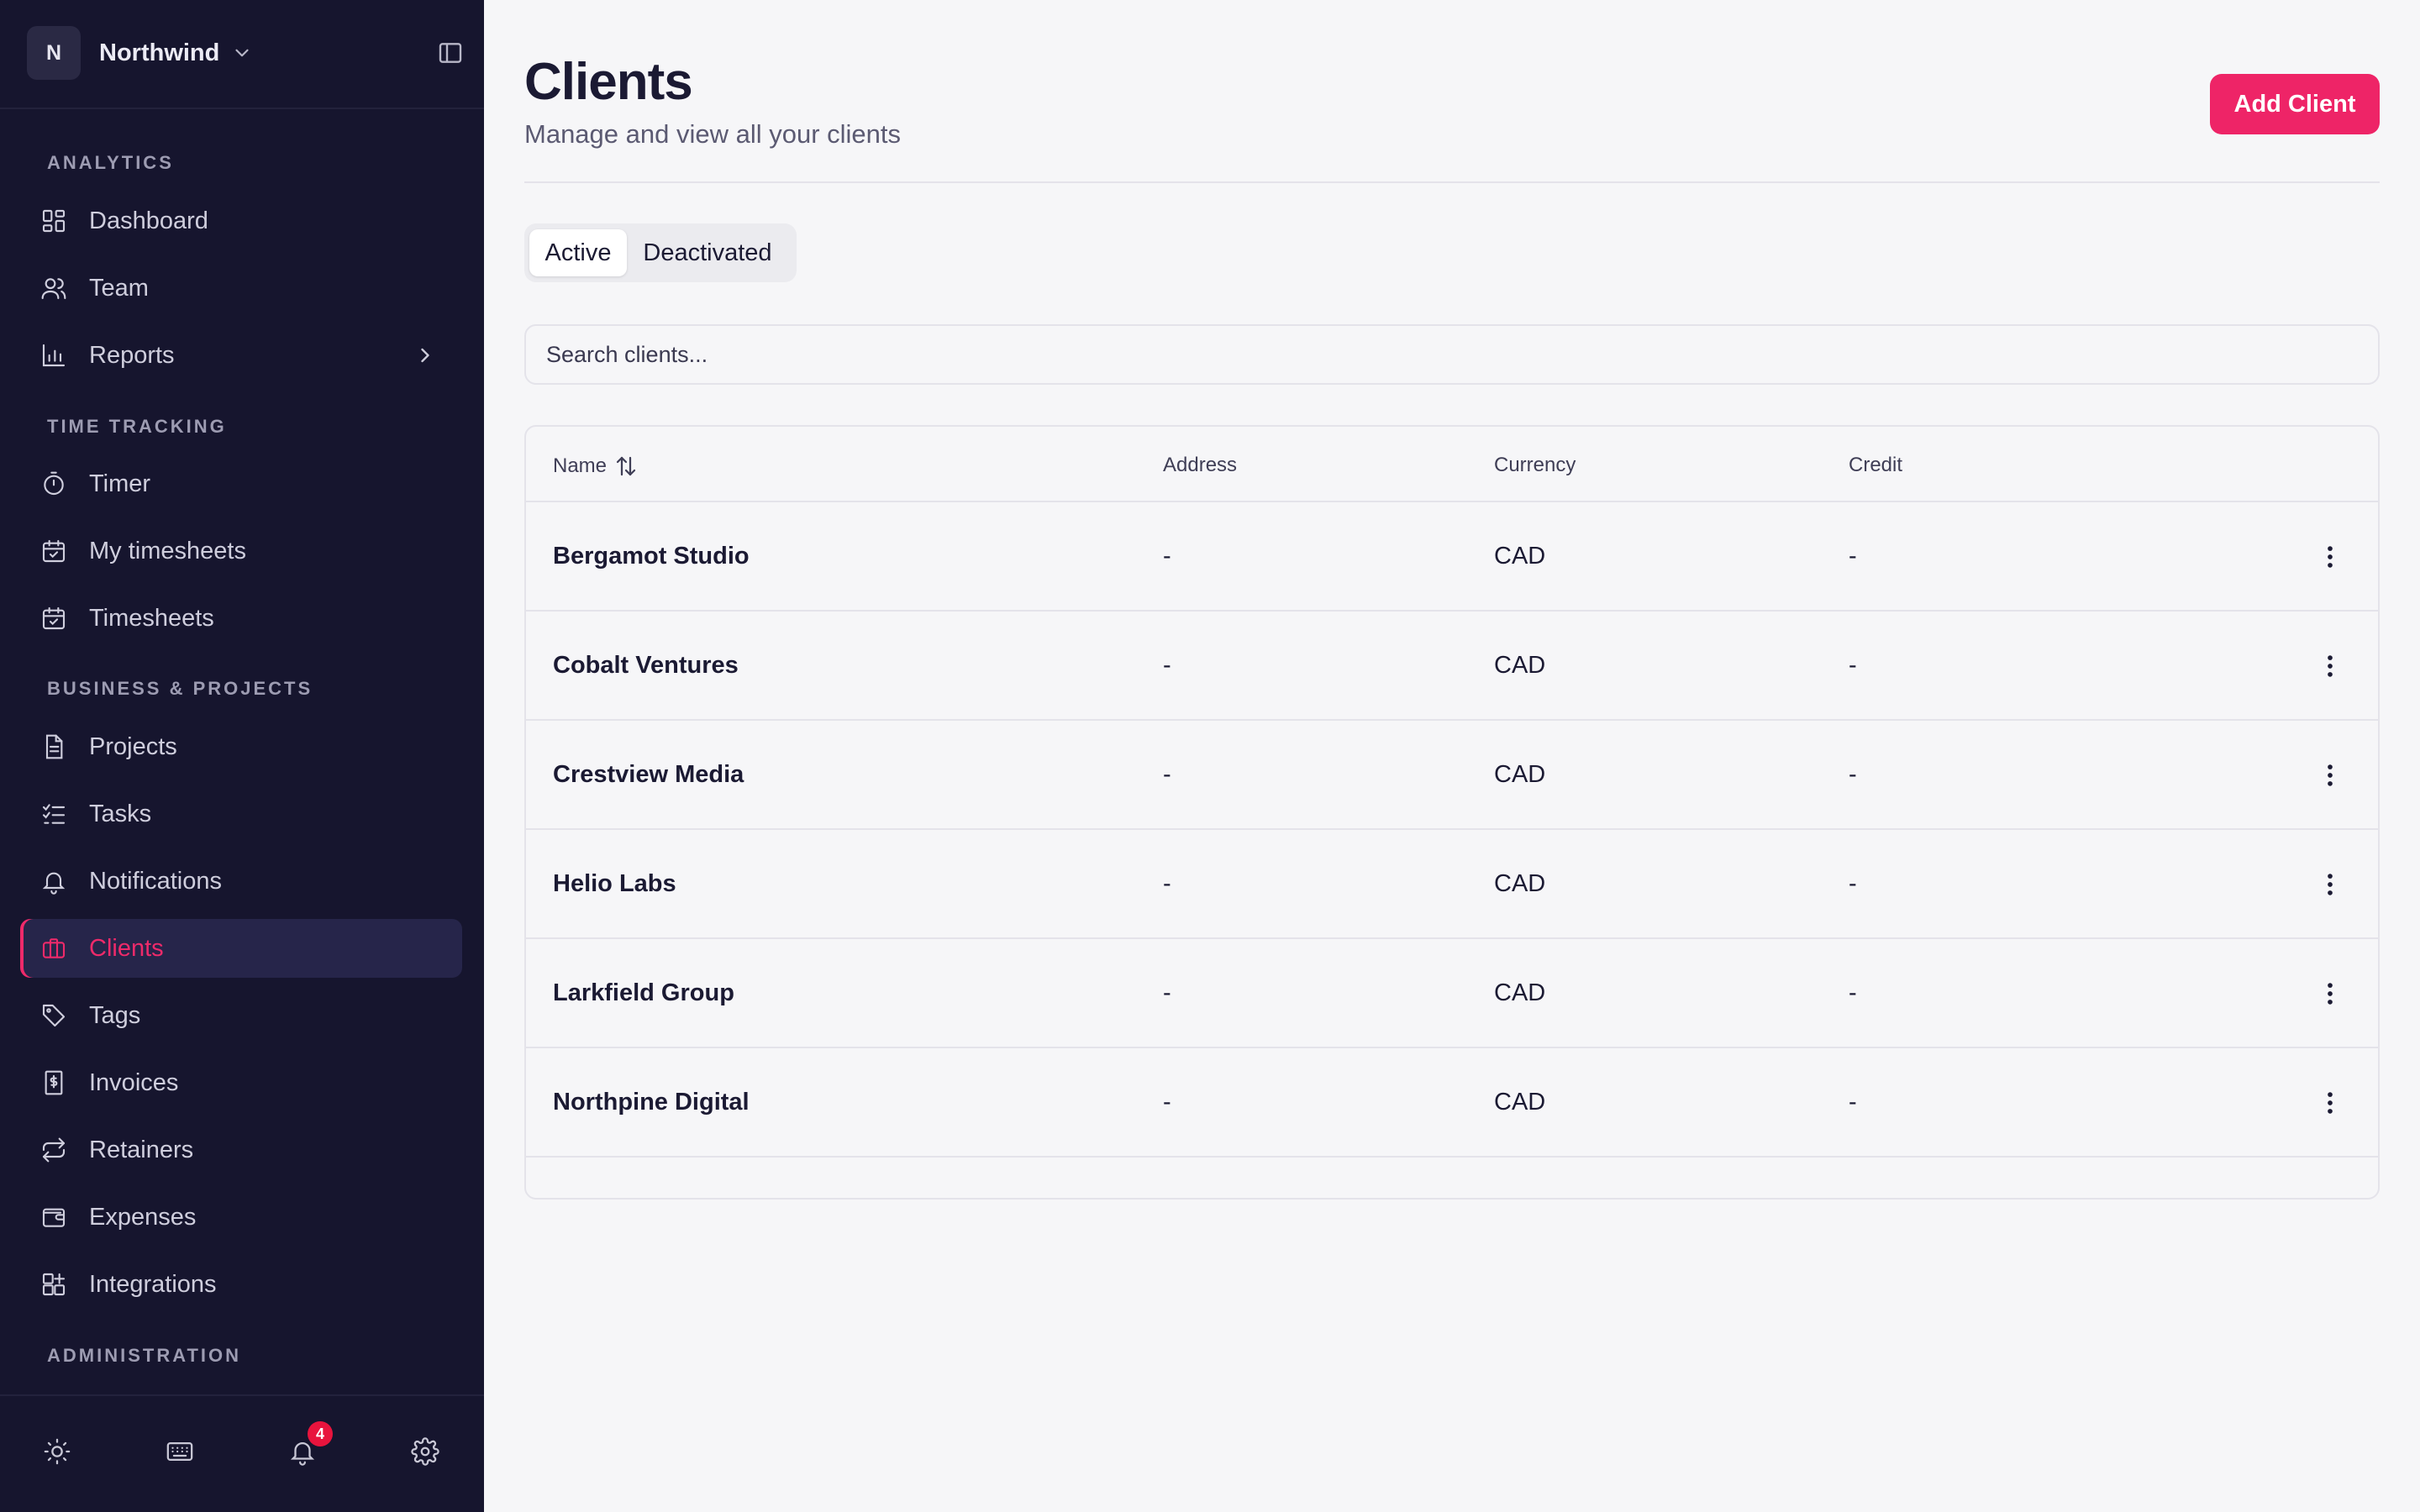  What do you see at coordinates (581, 465) in the screenshot?
I see `column-header-label: Name` at bounding box center [581, 465].